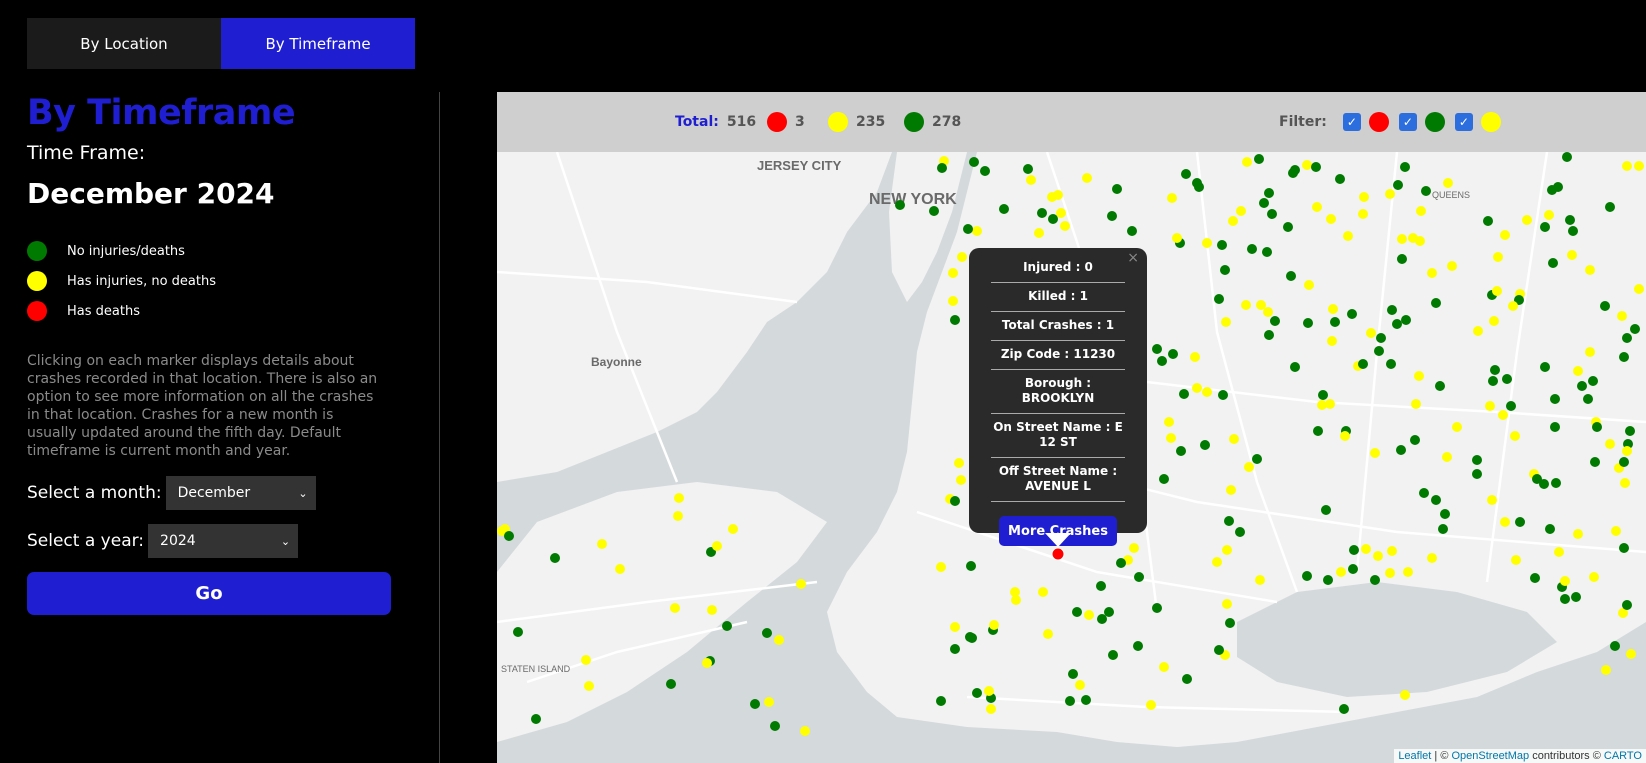 Image resolution: width=1646 pixels, height=763 pixels. What do you see at coordinates (1463, 122) in the screenshot?
I see `filter-yellow-checkbox: ✓` at bounding box center [1463, 122].